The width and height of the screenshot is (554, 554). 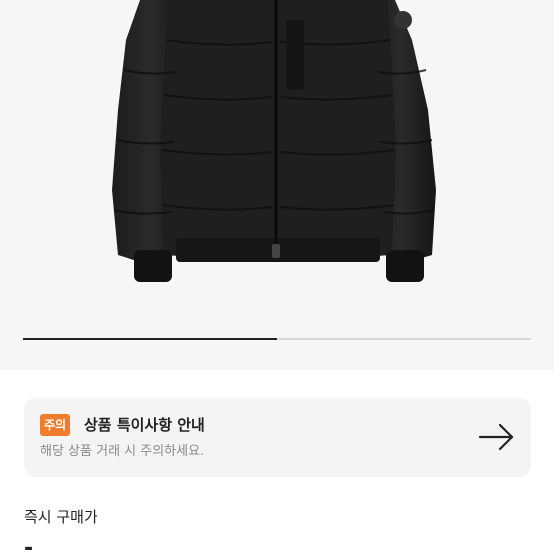 I want to click on gallery-progress-bar, so click(x=277, y=339).